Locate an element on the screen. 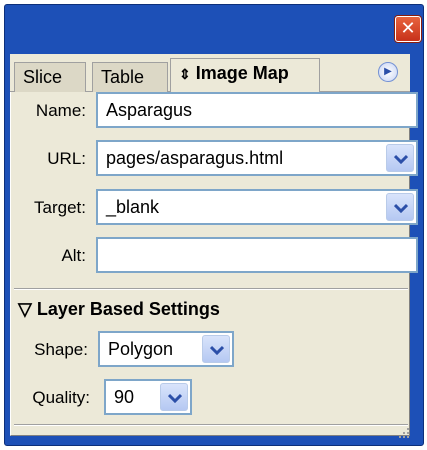 The width and height of the screenshot is (427, 450). quality-dropdown-arrow is located at coordinates (174, 397).